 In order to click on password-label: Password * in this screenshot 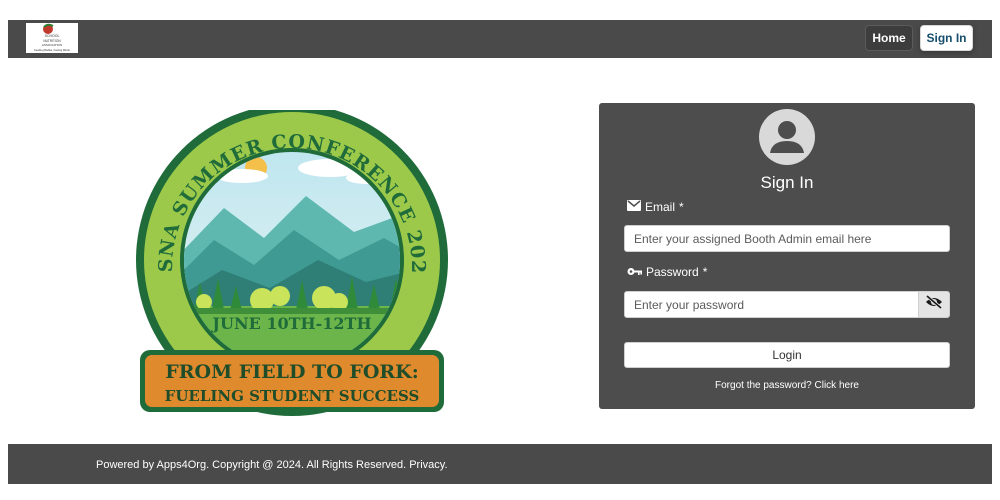, I will do `click(667, 272)`.